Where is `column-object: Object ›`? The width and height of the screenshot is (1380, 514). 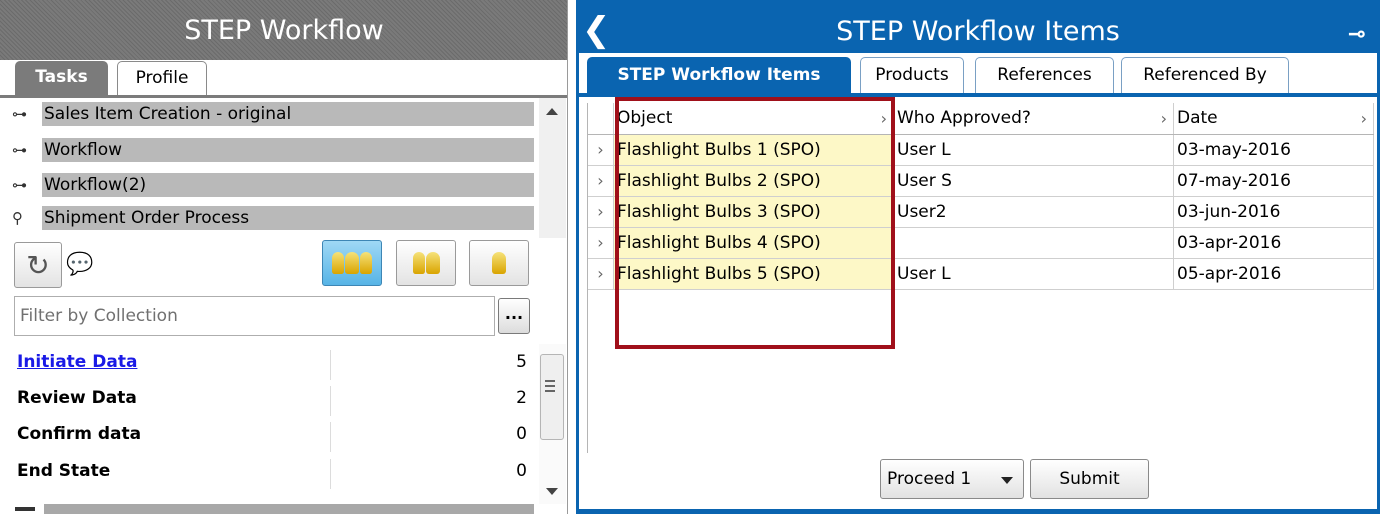
column-object: Object › is located at coordinates (754, 118).